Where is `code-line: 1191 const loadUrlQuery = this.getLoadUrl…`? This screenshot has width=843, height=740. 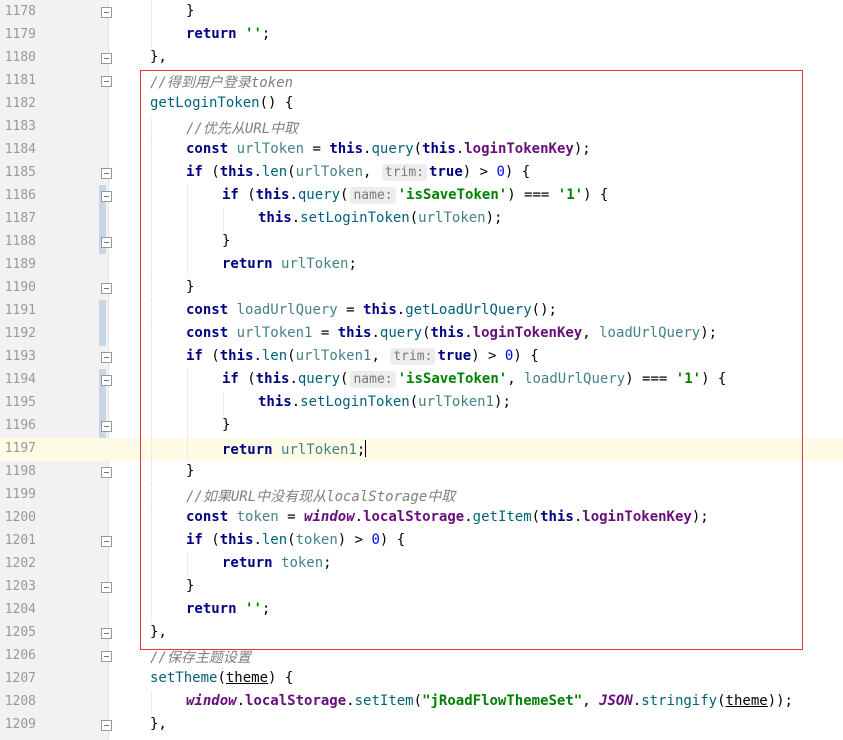 code-line: 1191 const loadUrlQuery = this.getLoadUrl… is located at coordinates (421, 311).